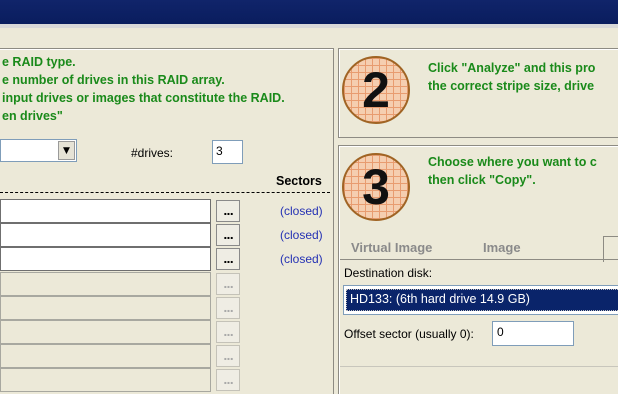 This screenshot has width=618, height=394. Describe the element at coordinates (113, 80) in the screenshot. I see `instruction-line: e number of drives in this RAID array.` at that location.